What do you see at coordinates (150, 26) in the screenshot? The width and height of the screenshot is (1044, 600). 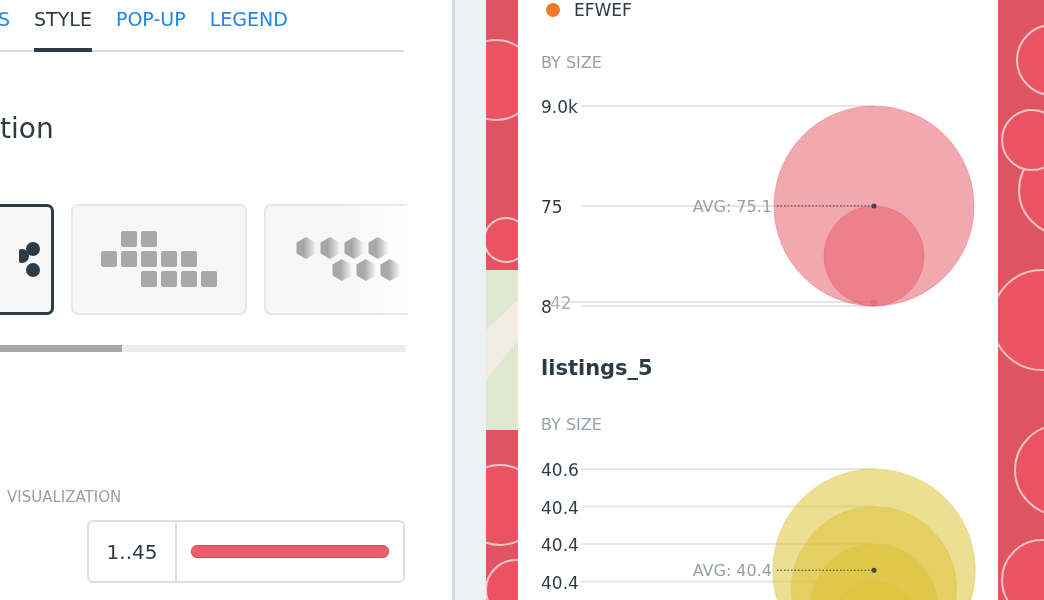 I see `tab: POP-UP` at bounding box center [150, 26].